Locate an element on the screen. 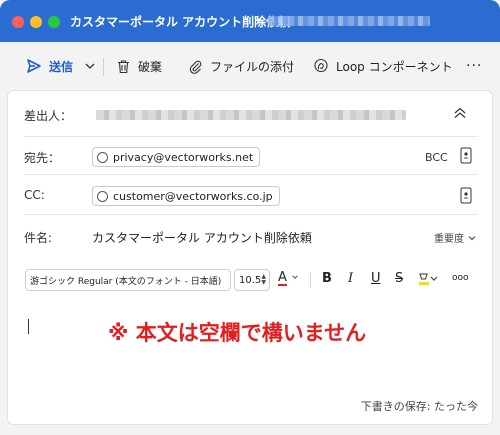 The width and height of the screenshot is (500, 435). send-icon is located at coordinates (34, 66).